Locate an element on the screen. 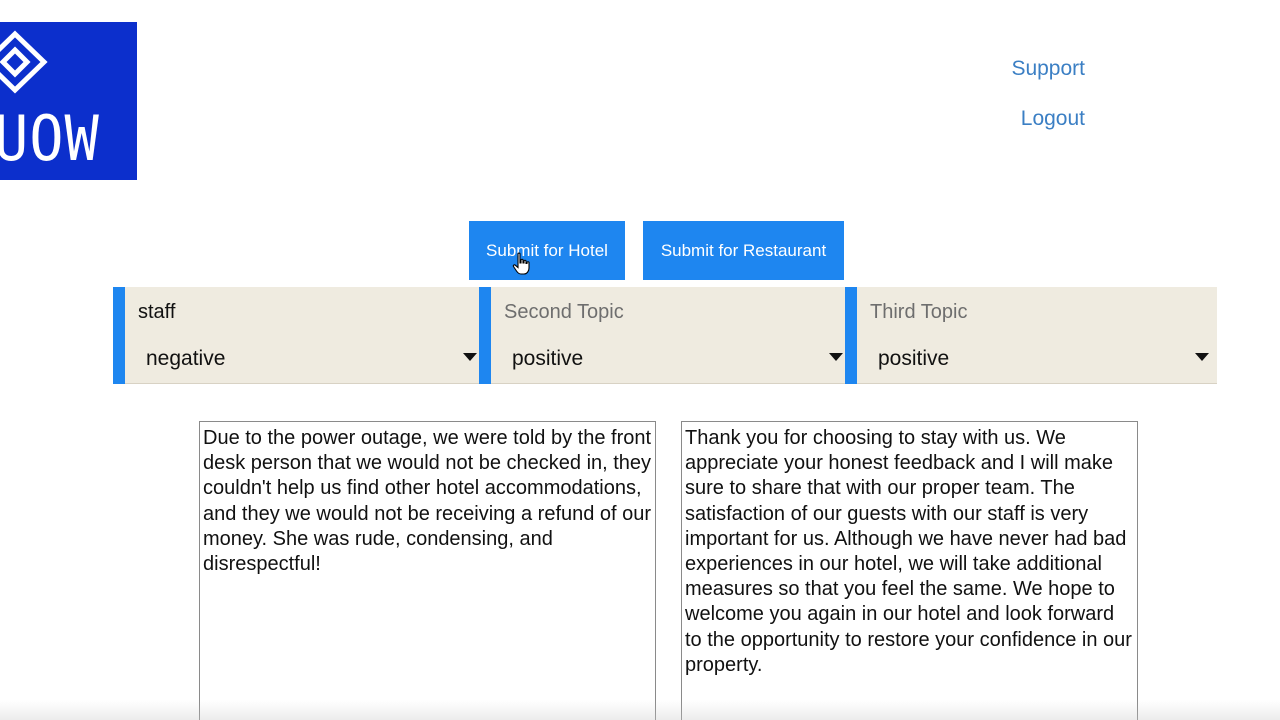 The image size is (1280, 720). logo-text: UOW is located at coordinates (50, 138).